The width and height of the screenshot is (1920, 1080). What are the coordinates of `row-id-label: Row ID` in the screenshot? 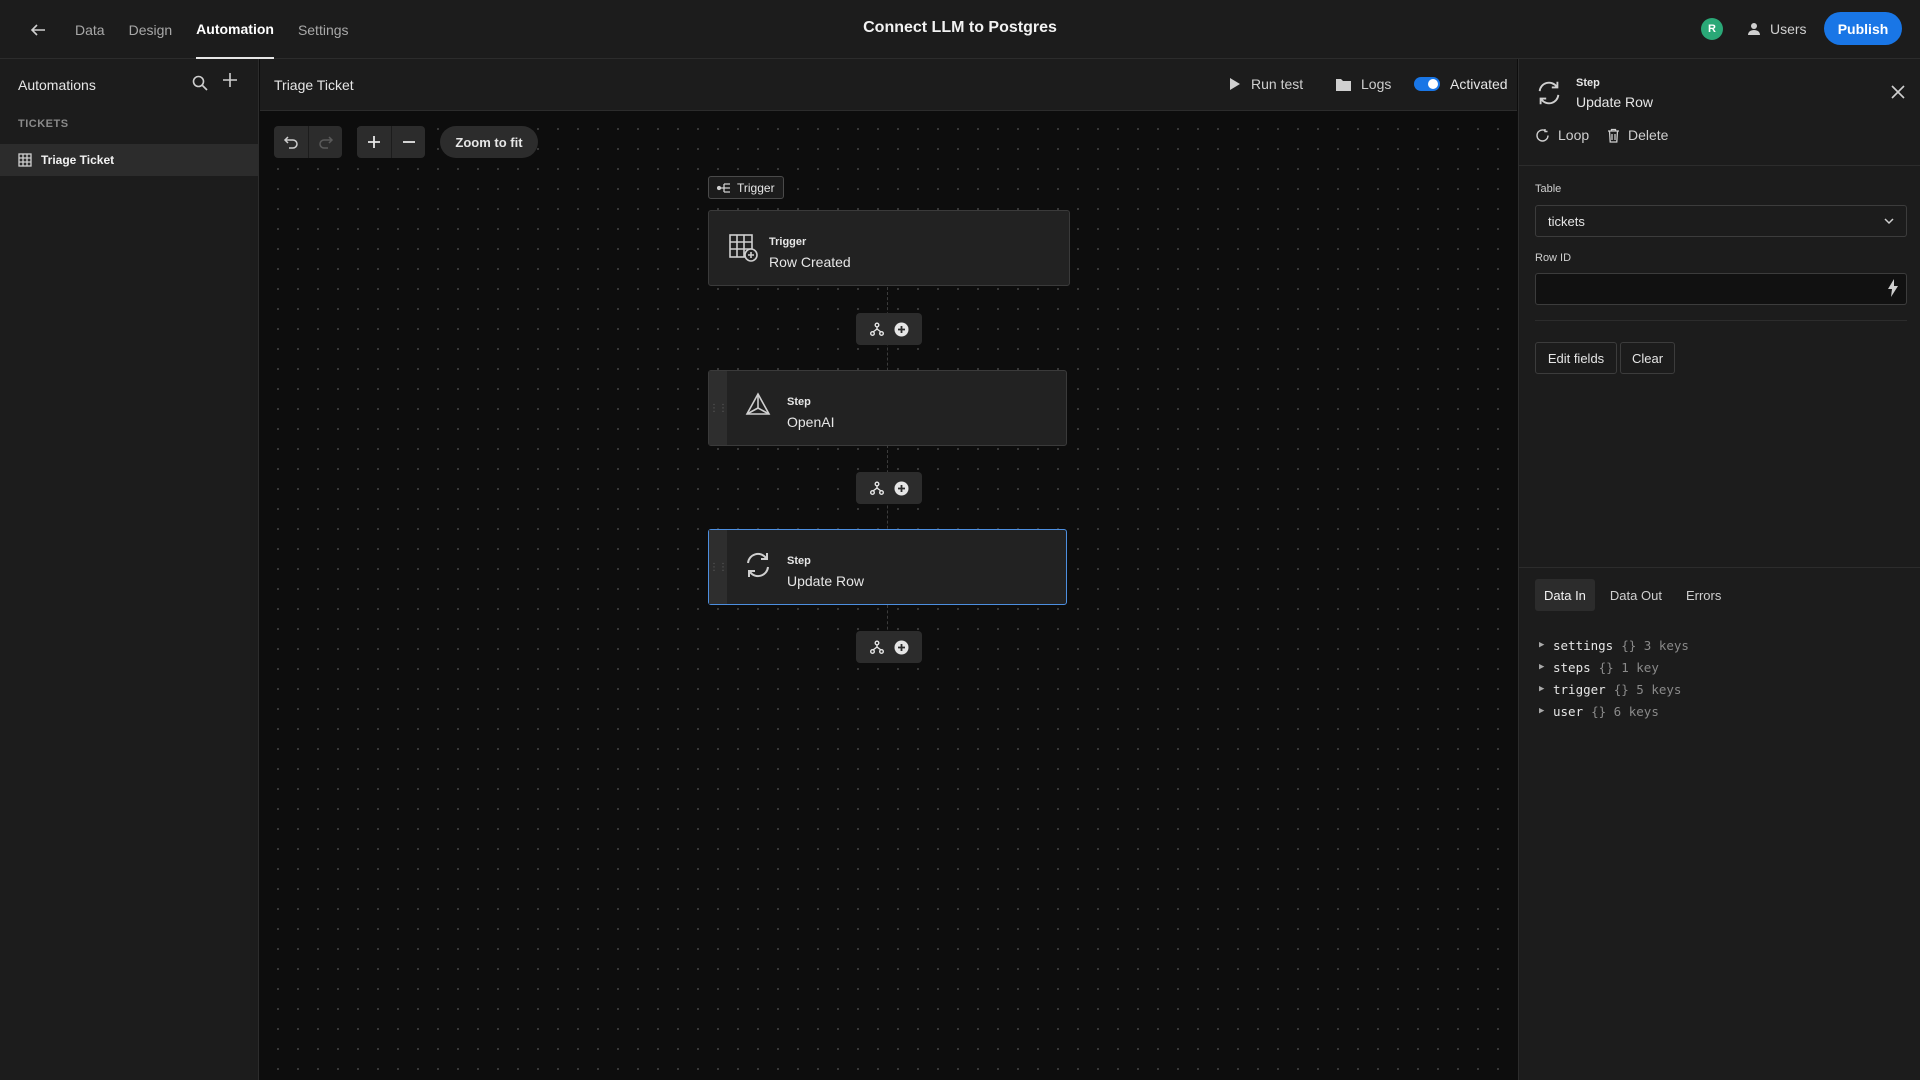 It's located at (1553, 258).